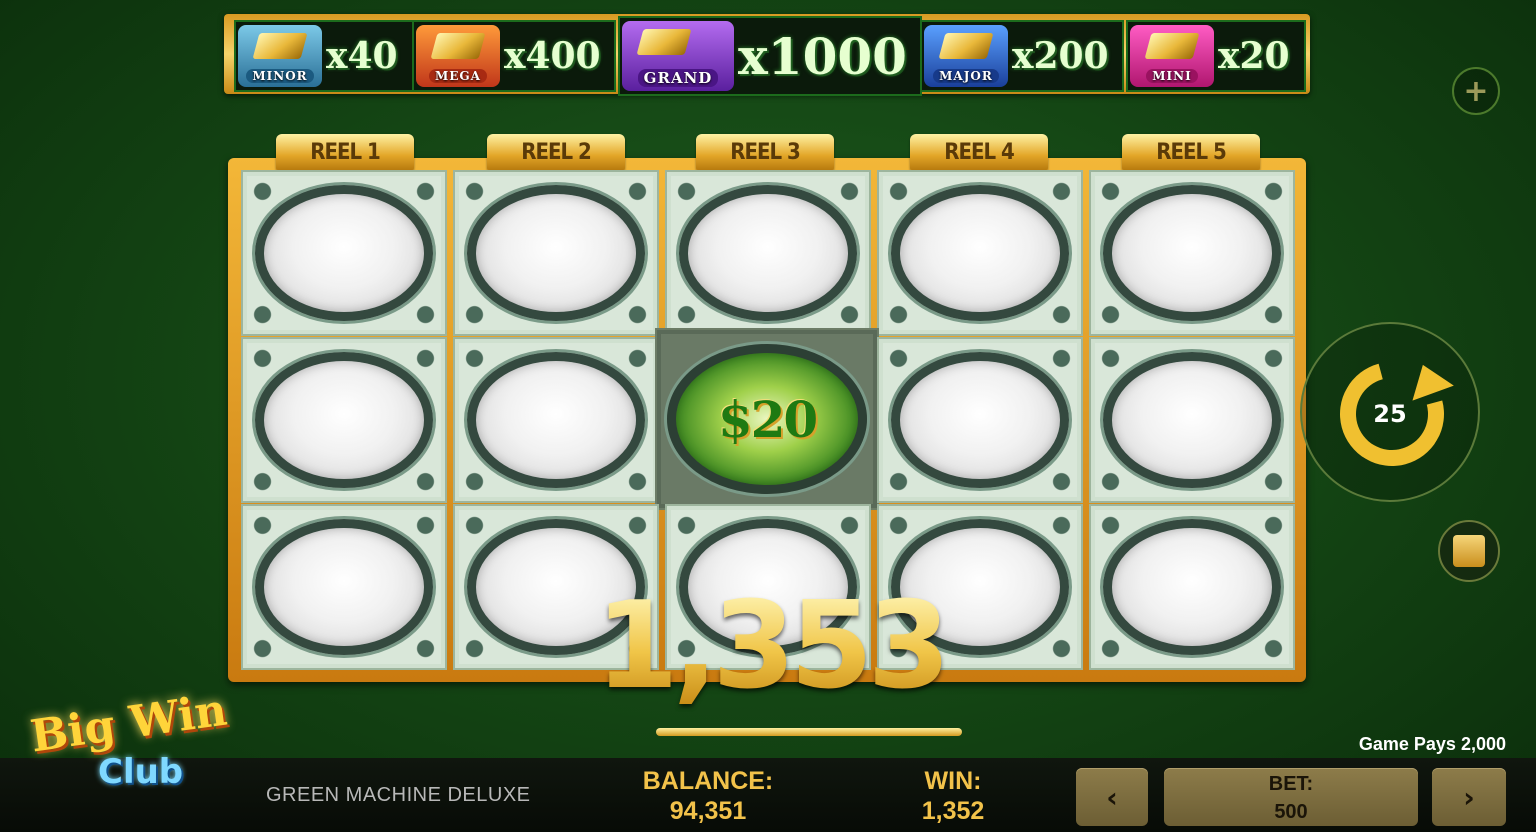 This screenshot has height=832, width=1536. I want to click on bet-decrease-button: ‹, so click(1112, 797).